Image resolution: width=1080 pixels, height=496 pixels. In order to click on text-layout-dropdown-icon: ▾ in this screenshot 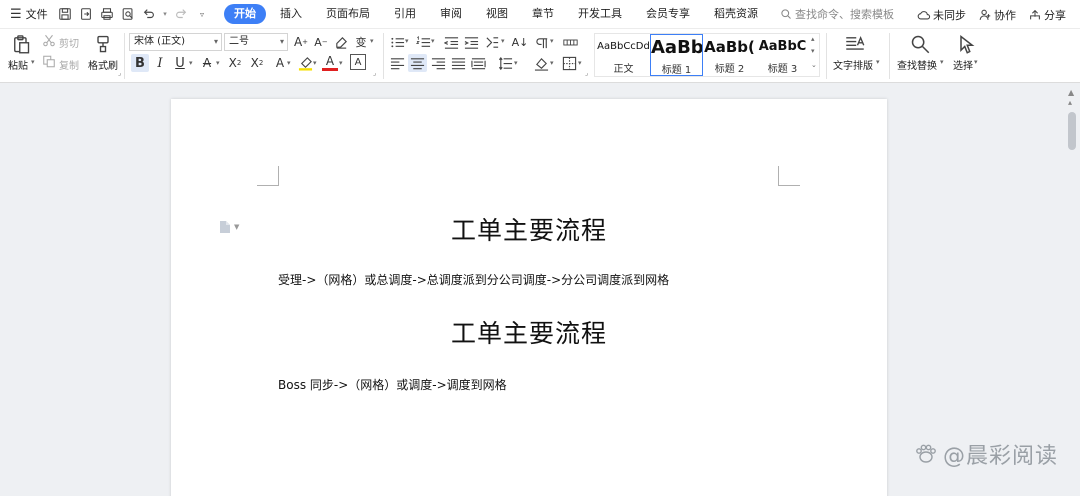, I will do `click(878, 62)`.